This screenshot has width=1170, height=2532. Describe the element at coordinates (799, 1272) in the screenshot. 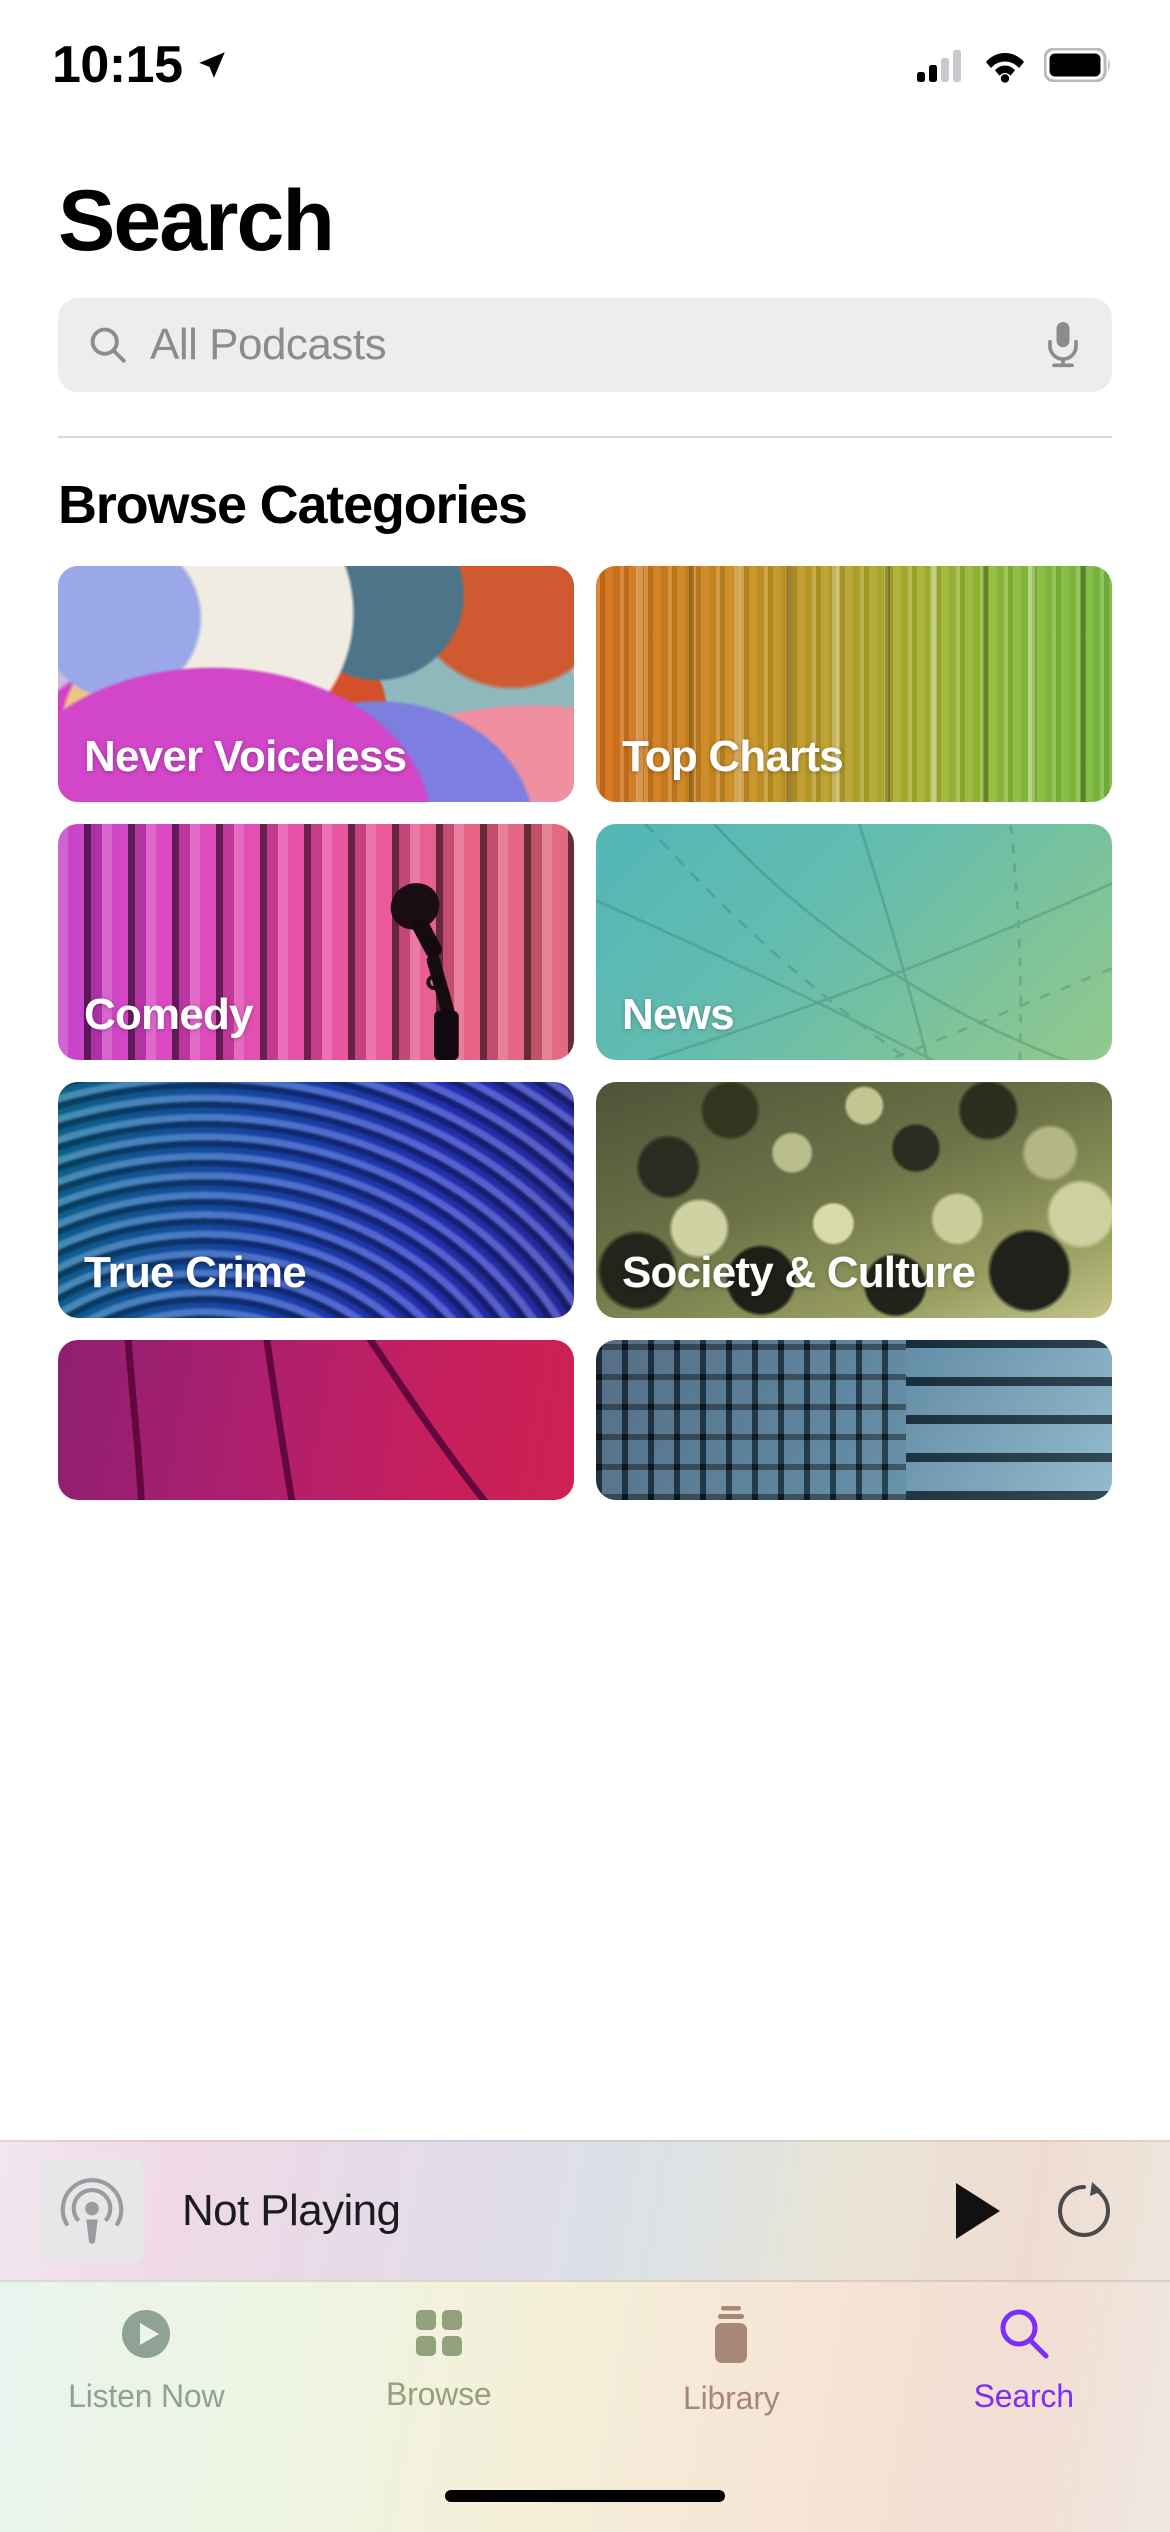

I see `category-tile-label: Society & Culture` at that location.